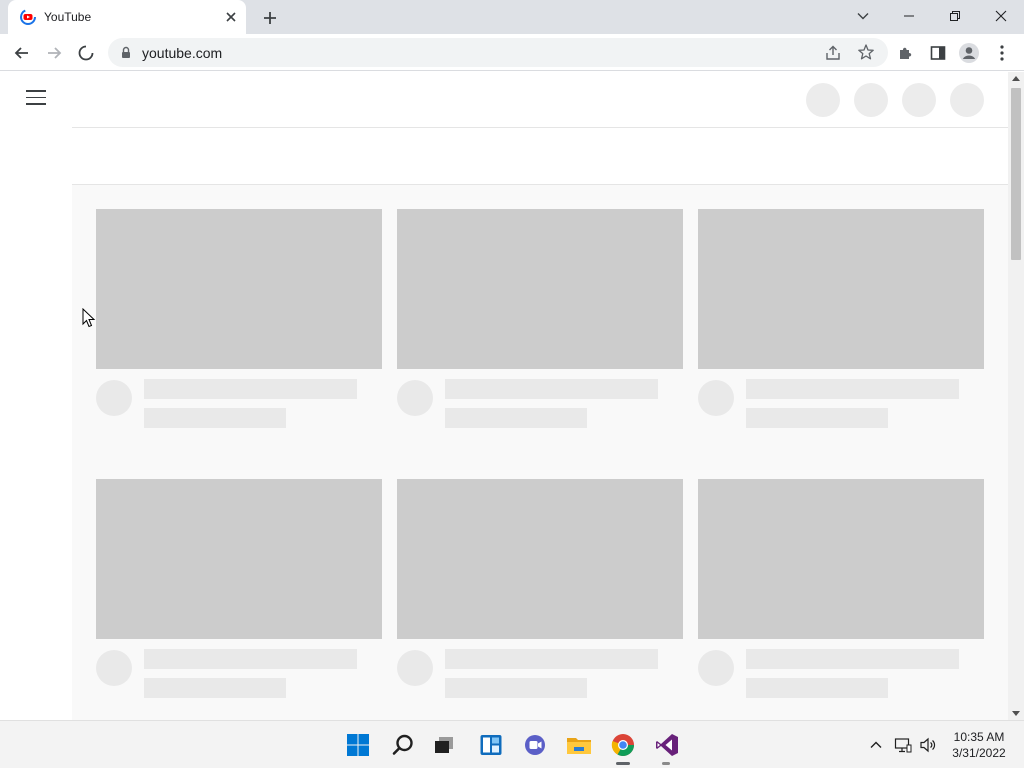 The width and height of the screenshot is (1024, 768). I want to click on tab-title: YouTube, so click(68, 17).